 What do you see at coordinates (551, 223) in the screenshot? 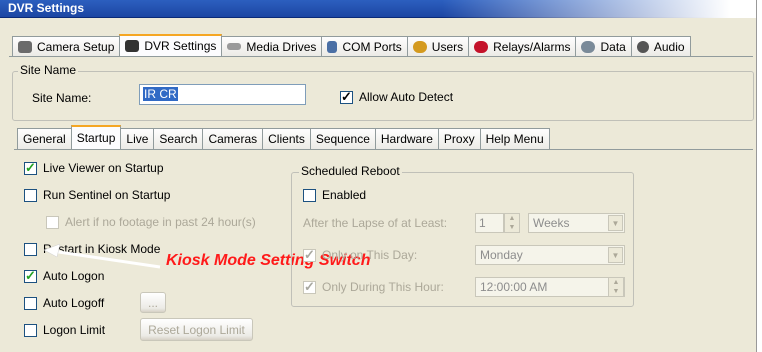
I see `lapse-unit-value: Weeks` at bounding box center [551, 223].